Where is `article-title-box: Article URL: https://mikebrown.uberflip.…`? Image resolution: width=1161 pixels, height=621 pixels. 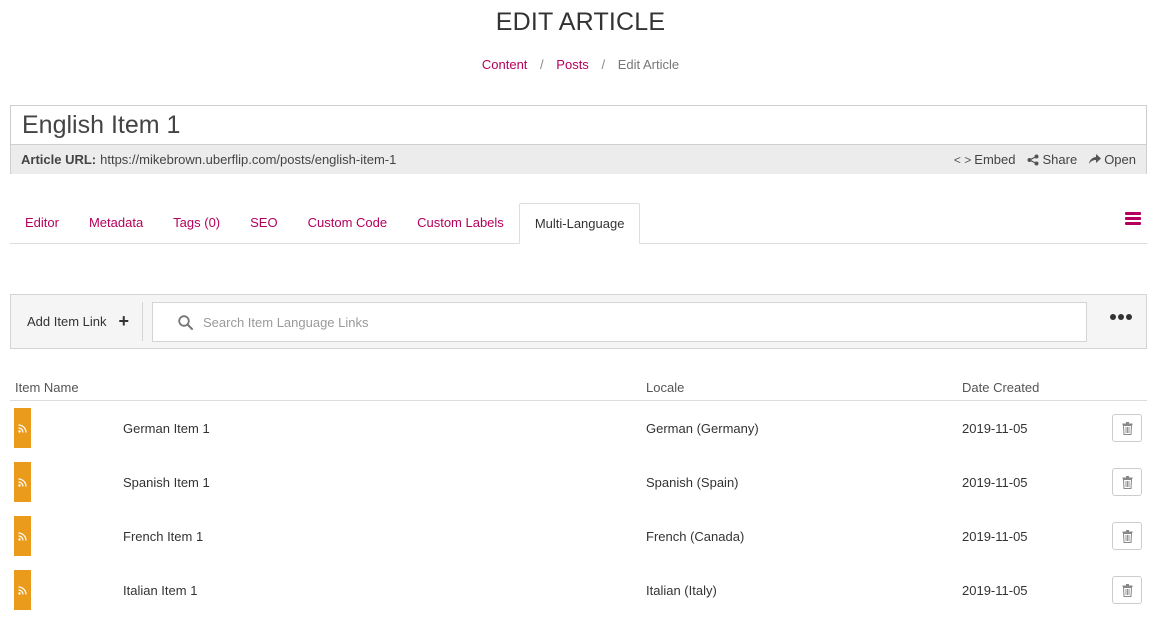
article-title-box: Article URL: https://mikebrown.uberflip.… is located at coordinates (578, 139).